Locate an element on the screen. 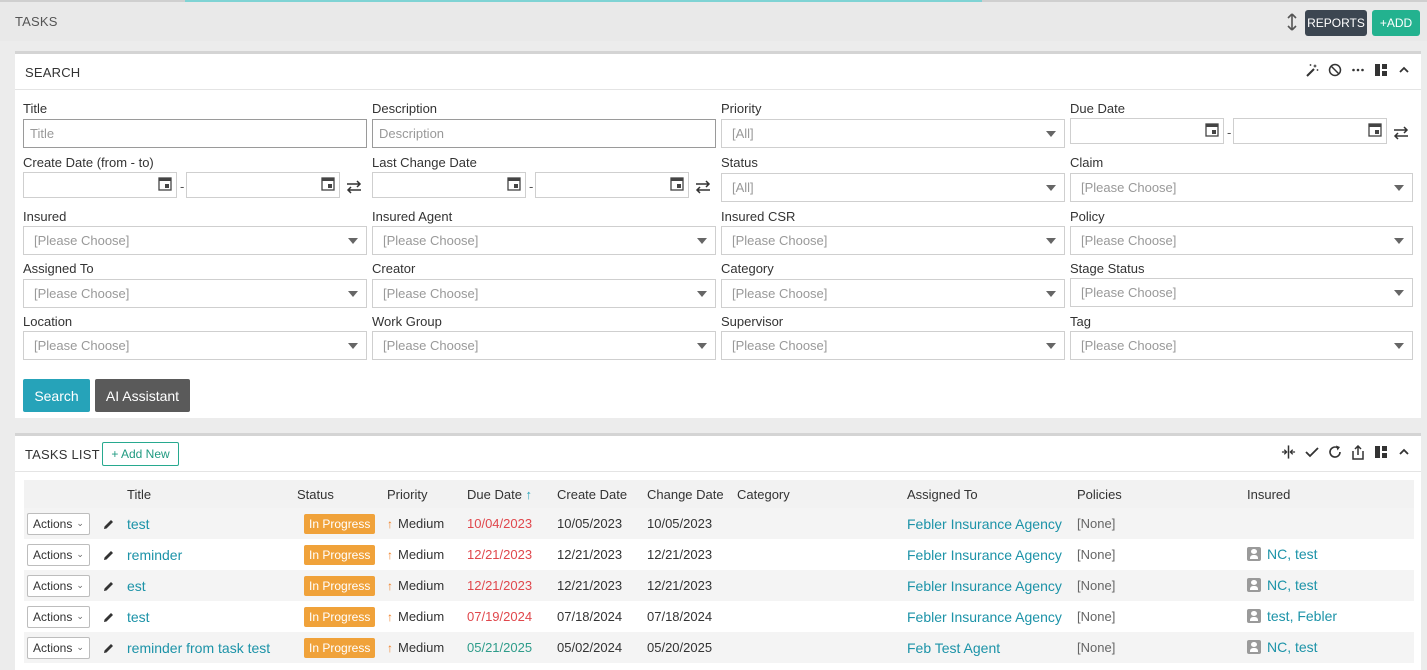 The height and width of the screenshot is (670, 1427). location-select: [Please Choose] is located at coordinates (195, 345).